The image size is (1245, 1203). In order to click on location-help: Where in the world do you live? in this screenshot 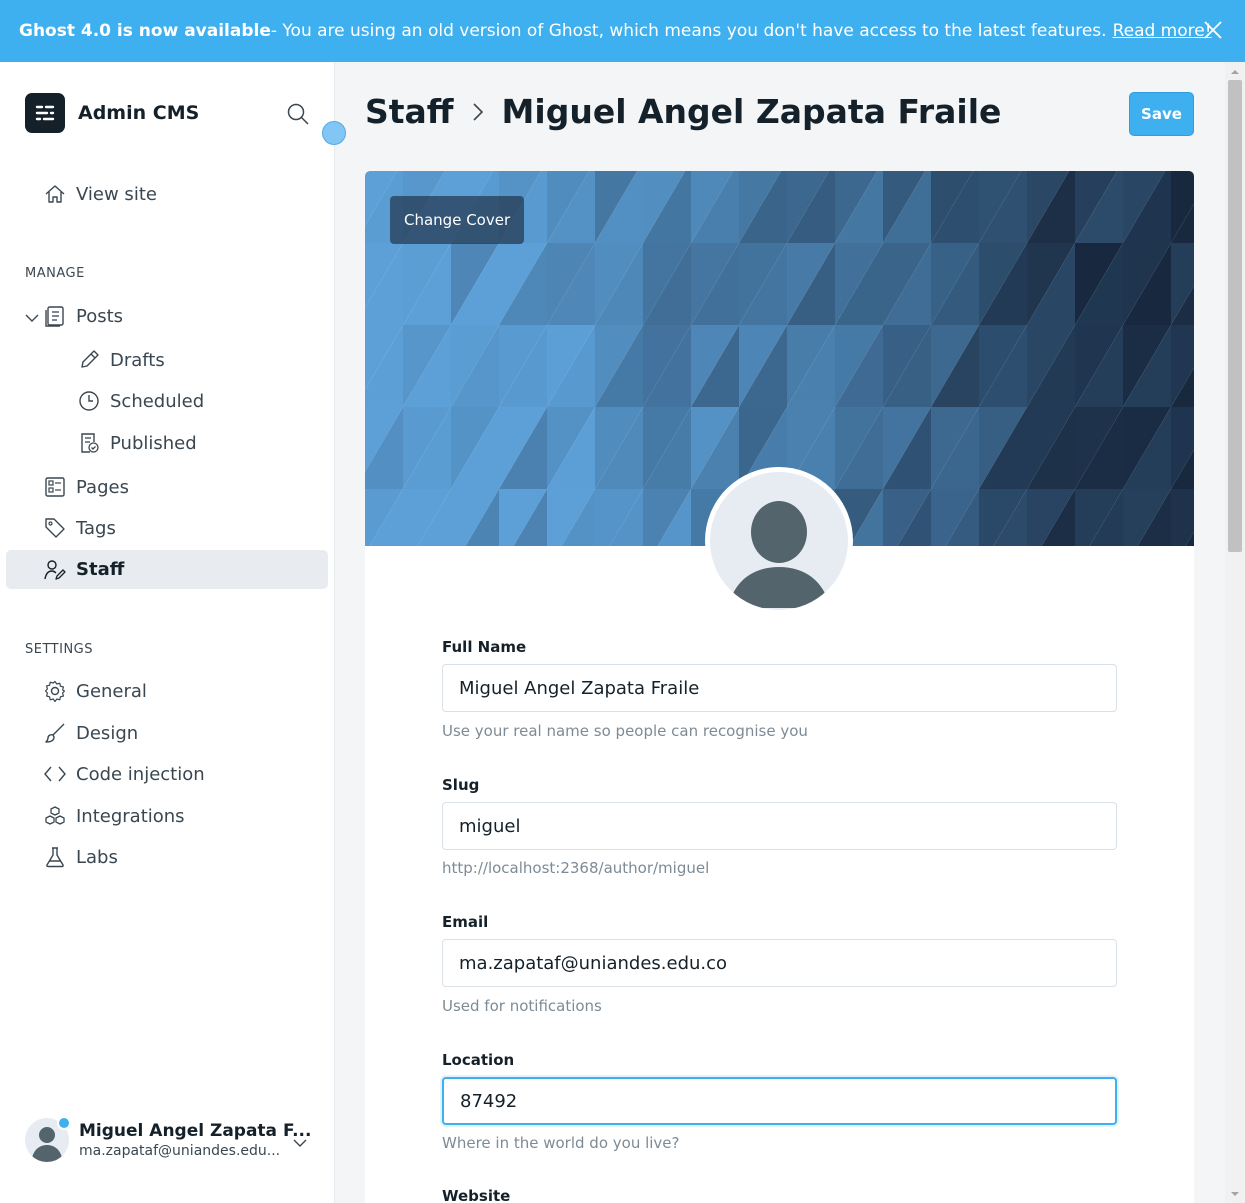, I will do `click(561, 1143)`.